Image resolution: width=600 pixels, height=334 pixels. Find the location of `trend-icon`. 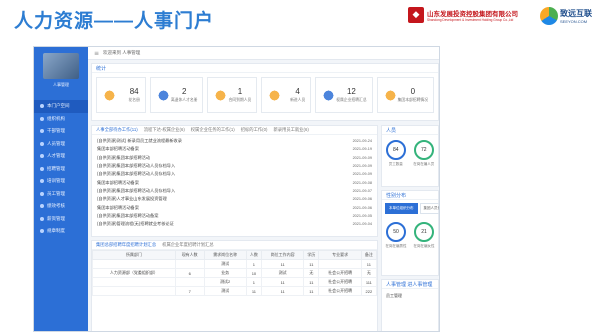

trend-icon is located at coordinates (163, 95).